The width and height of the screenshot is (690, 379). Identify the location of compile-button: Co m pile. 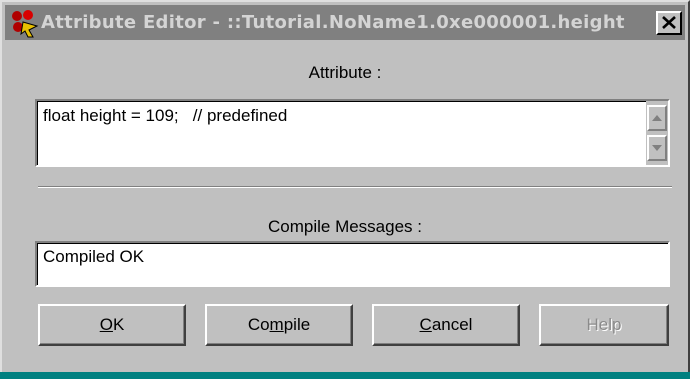
(279, 325).